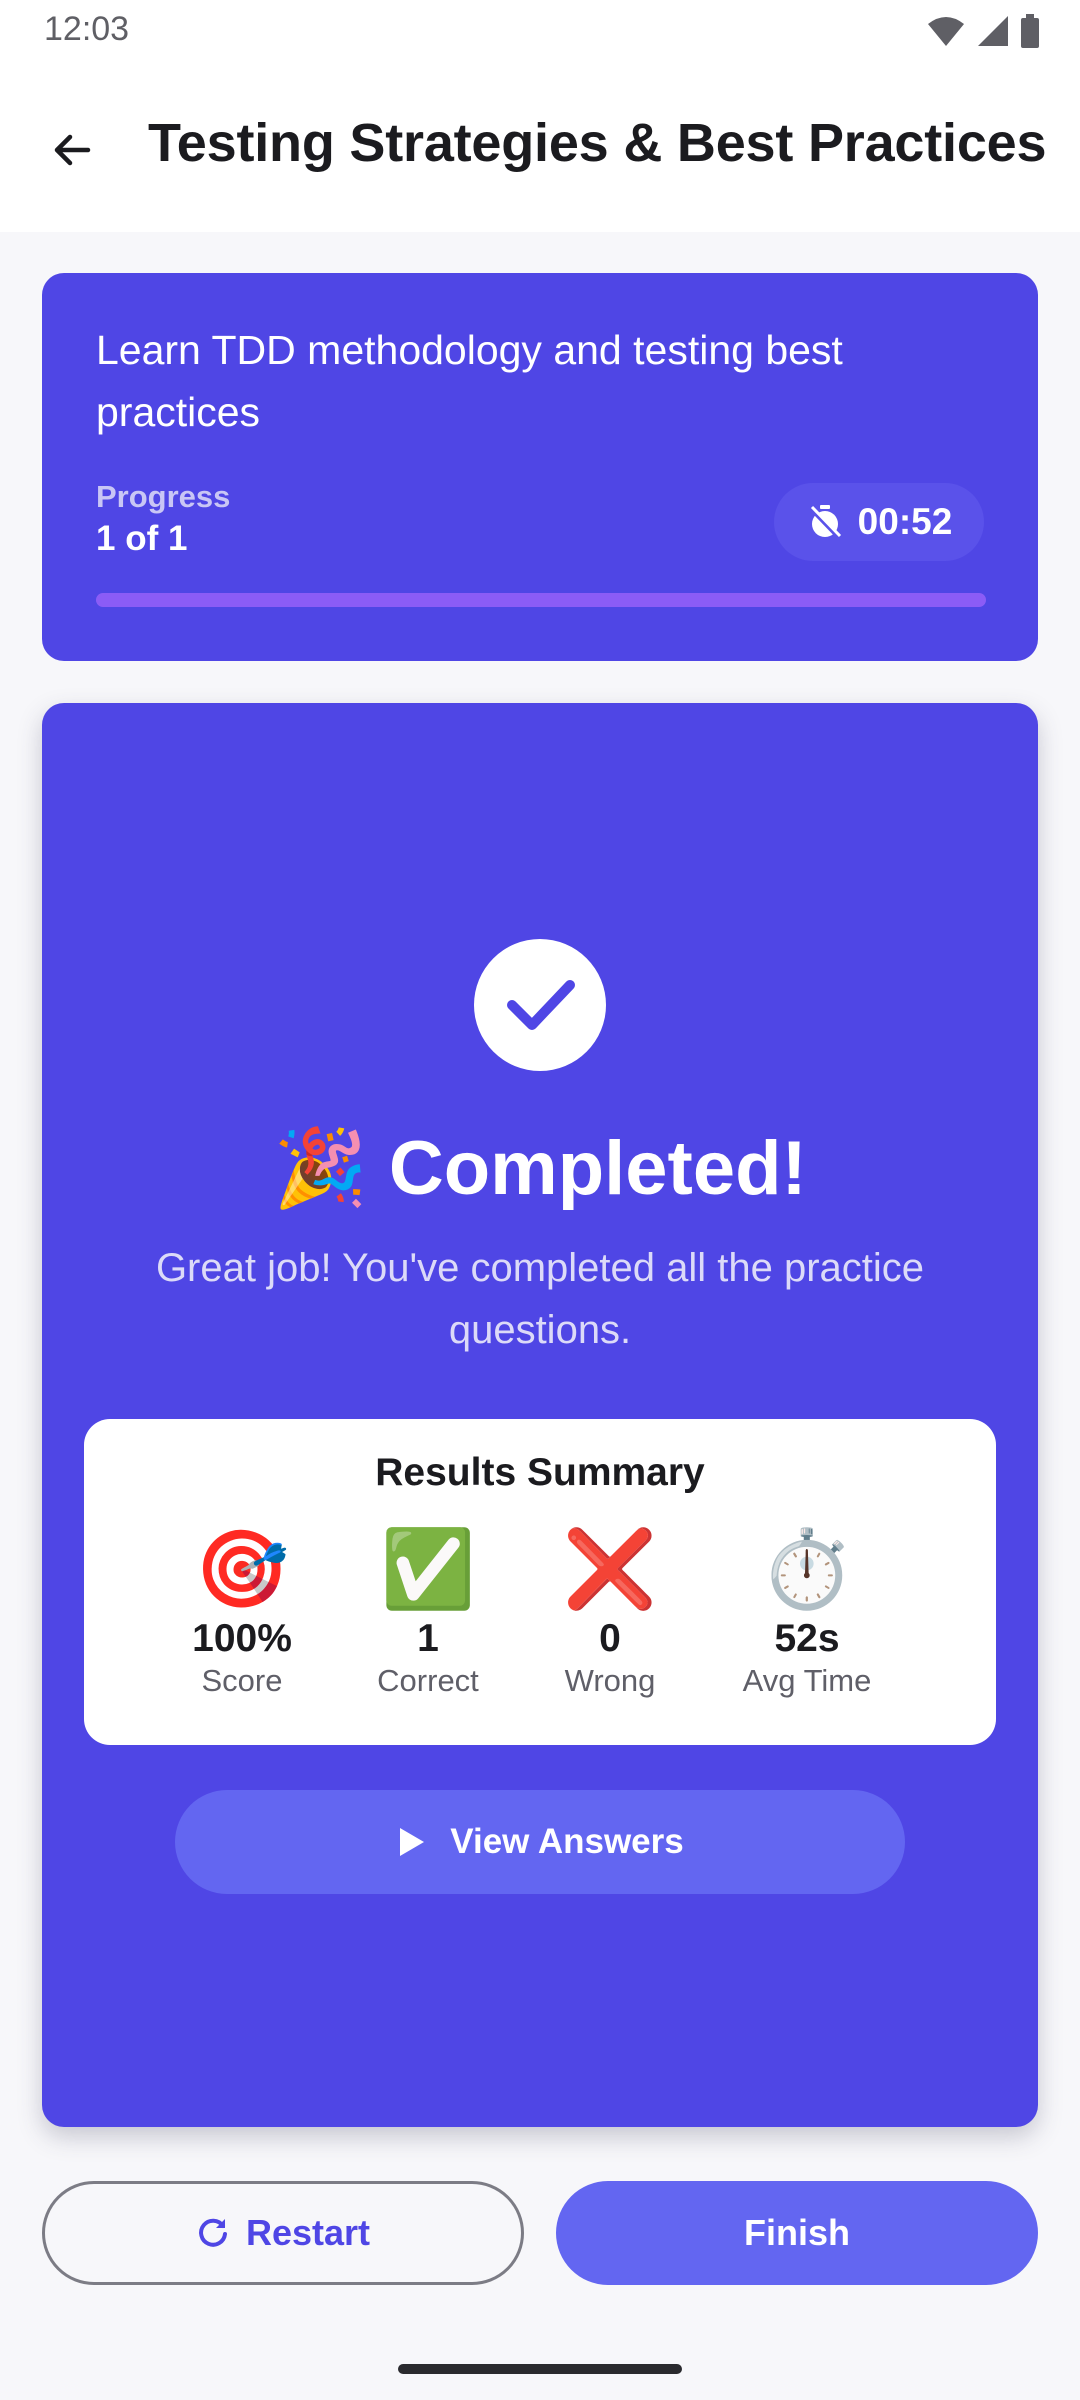 The image size is (1080, 2400). I want to click on back-button, so click(72, 150).